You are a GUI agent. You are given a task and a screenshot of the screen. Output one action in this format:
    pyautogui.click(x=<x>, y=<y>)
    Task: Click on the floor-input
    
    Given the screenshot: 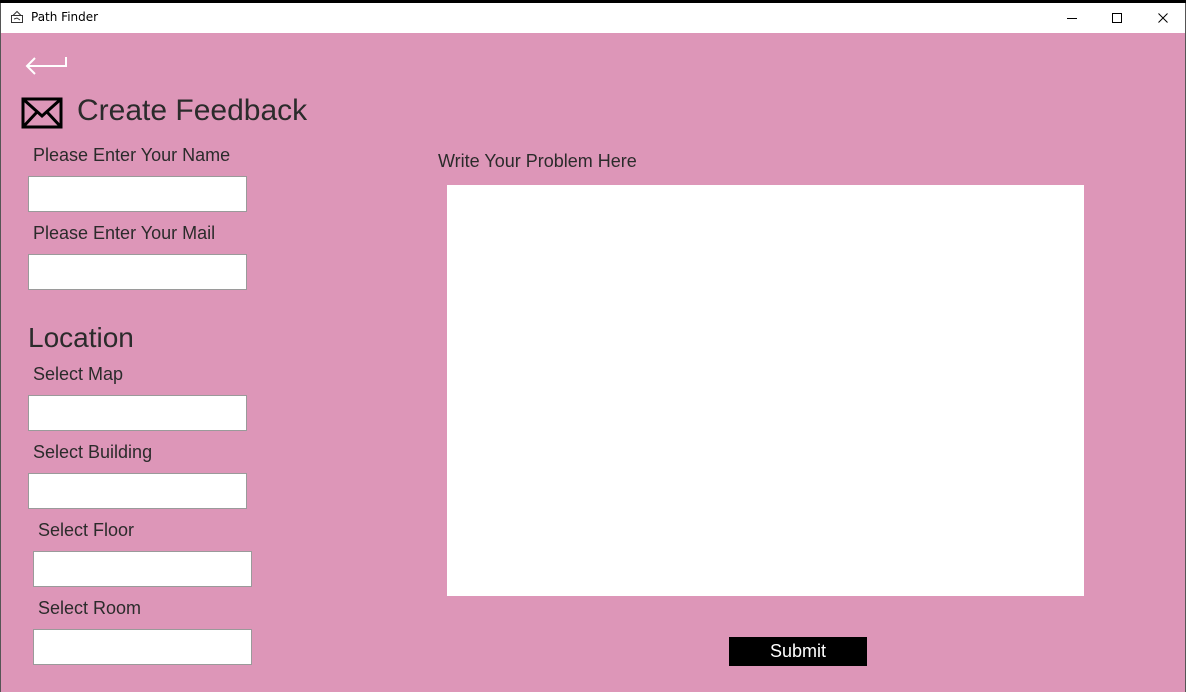 What is the action you would take?
    pyautogui.click(x=142, y=569)
    